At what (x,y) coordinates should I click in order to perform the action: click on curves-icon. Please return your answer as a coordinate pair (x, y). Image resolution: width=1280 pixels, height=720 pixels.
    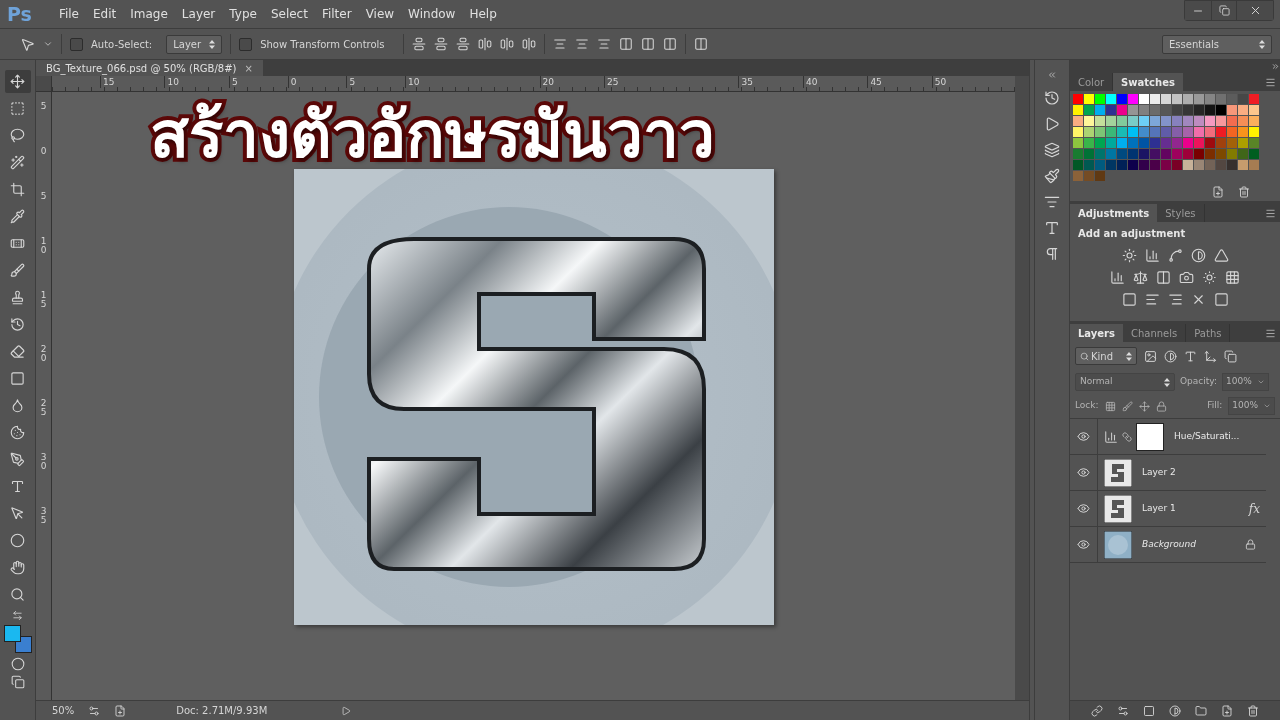
    Looking at the image, I should click on (1175, 255).